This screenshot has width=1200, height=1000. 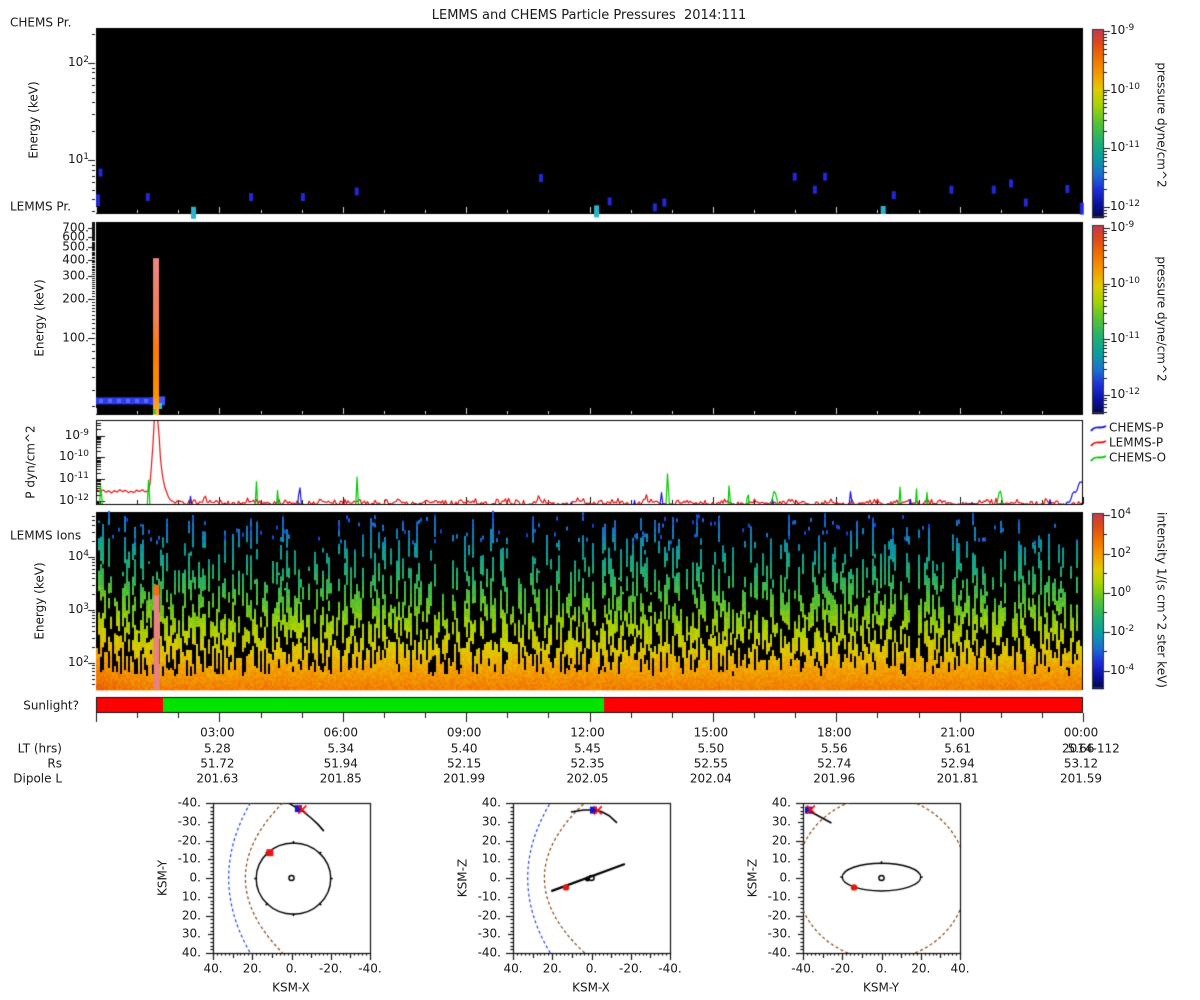 What do you see at coordinates (76, 434) in the screenshot?
I see `pressure-tick-label: 10-9` at bounding box center [76, 434].